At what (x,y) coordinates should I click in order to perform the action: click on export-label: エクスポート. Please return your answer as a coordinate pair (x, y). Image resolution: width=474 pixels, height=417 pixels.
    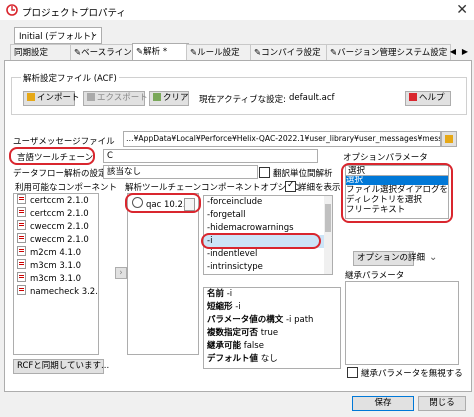
    Looking at the image, I should click on (122, 98).